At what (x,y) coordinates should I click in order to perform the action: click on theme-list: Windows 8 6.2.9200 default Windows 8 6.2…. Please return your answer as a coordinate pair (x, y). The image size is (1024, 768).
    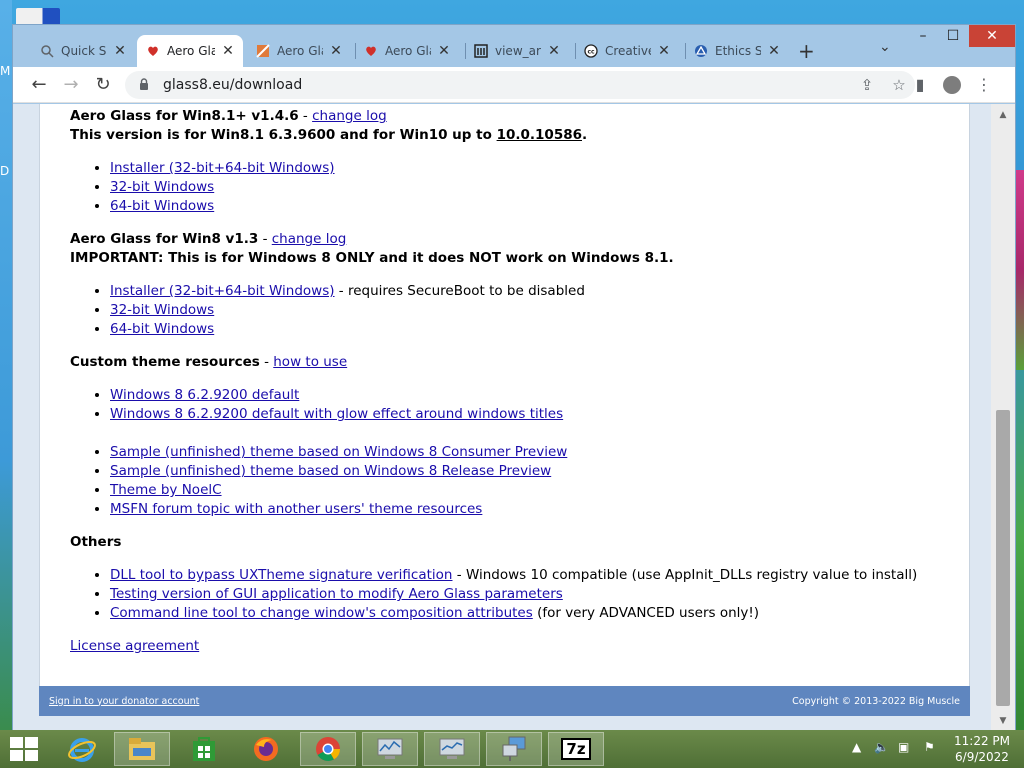
    Looking at the image, I should click on (530, 452).